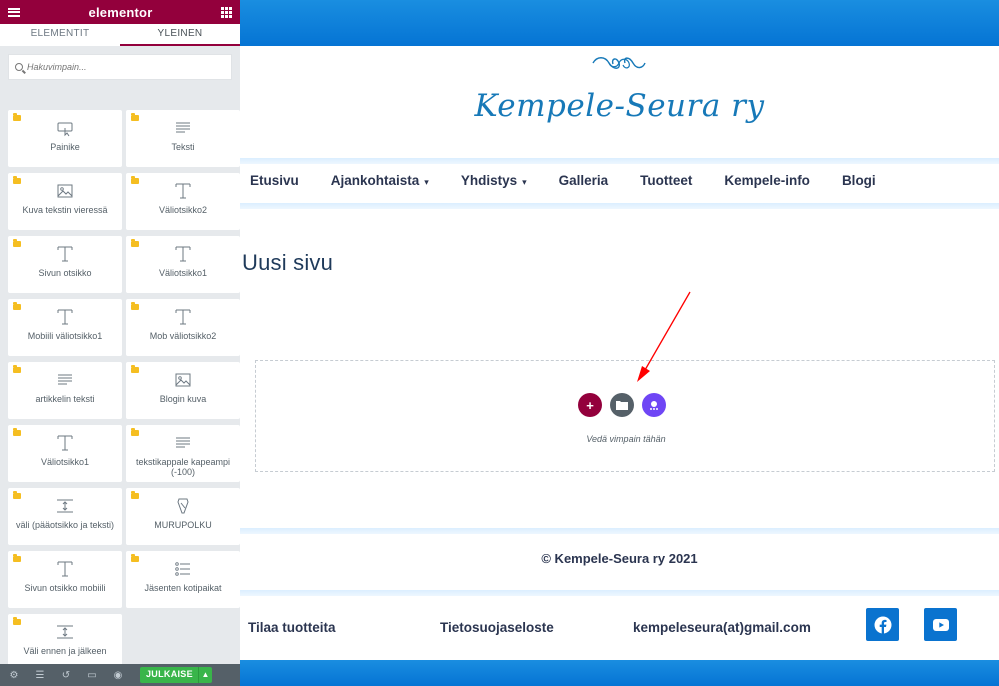 Image resolution: width=999 pixels, height=686 pixels. What do you see at coordinates (183, 453) in the screenshot?
I see `widget-tekstikappale-kapeampi-100: tekstikappale kapeampi (-100)` at bounding box center [183, 453].